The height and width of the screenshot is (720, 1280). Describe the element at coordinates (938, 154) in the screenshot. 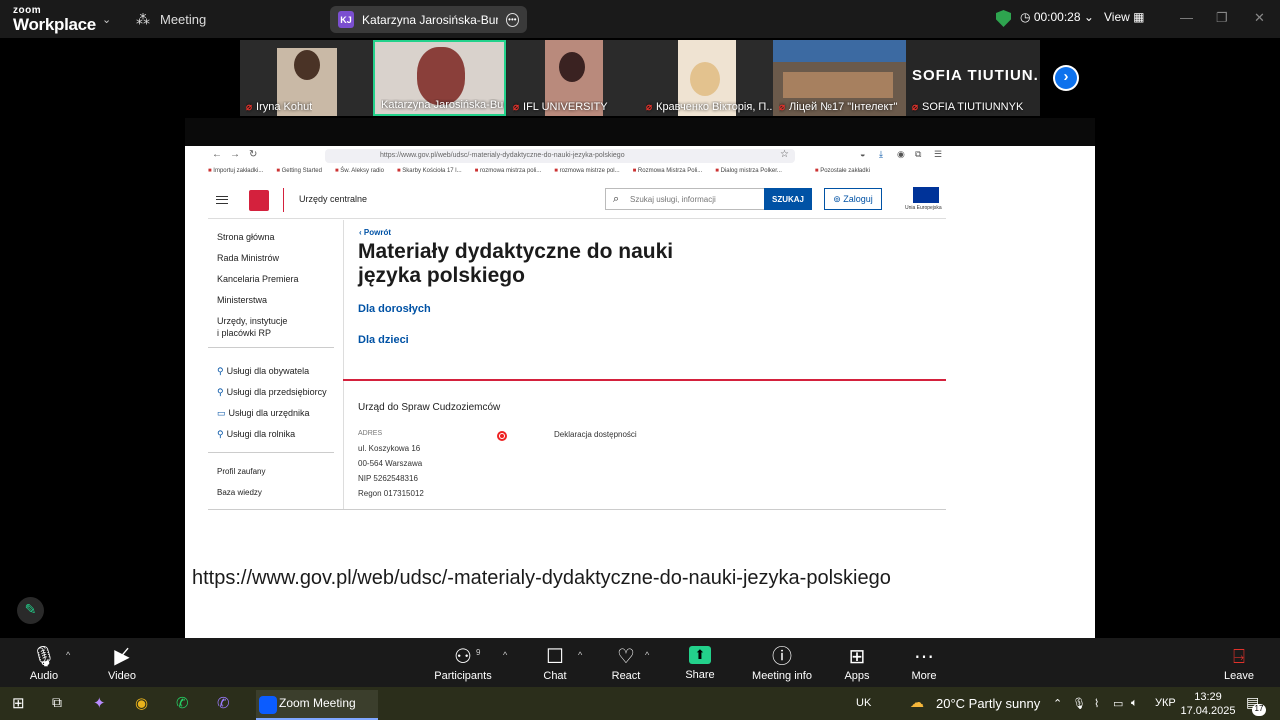

I see `menu-icon: ☰` at that location.